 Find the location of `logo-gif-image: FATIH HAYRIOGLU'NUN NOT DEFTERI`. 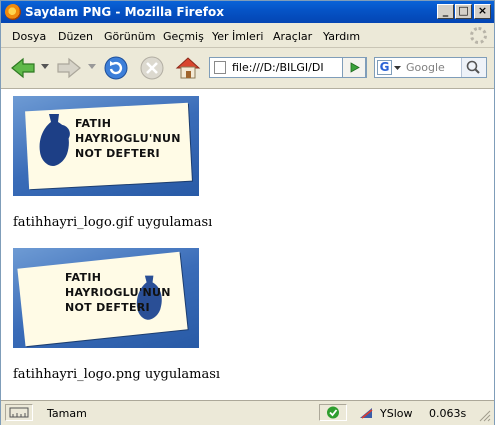

logo-gif-image: FATIH HAYRIOGLU'NUN NOT DEFTERI is located at coordinates (106, 146).